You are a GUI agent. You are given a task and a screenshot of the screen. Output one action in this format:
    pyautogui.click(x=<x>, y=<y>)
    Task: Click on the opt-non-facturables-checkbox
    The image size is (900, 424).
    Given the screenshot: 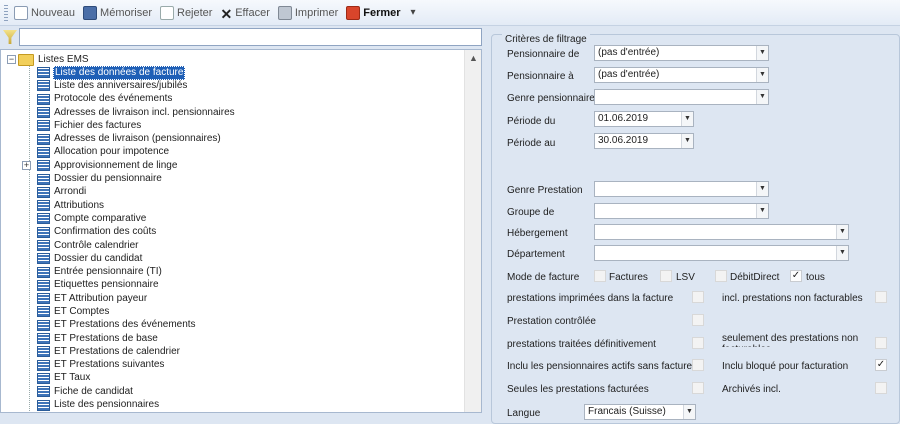 What is the action you would take?
    pyautogui.click(x=881, y=297)
    